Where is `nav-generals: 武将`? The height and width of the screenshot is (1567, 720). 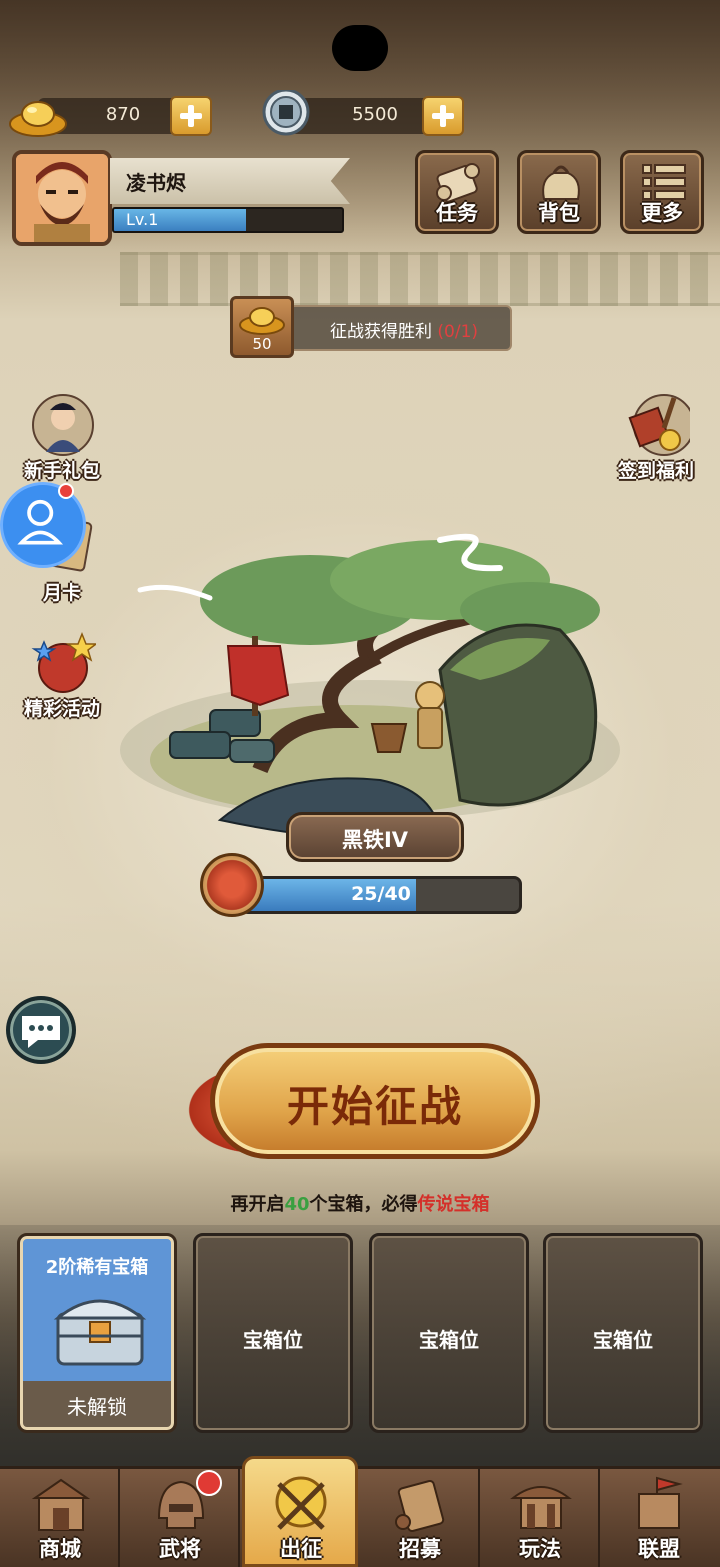
nav-generals: 武将 is located at coordinates (181, 1517).